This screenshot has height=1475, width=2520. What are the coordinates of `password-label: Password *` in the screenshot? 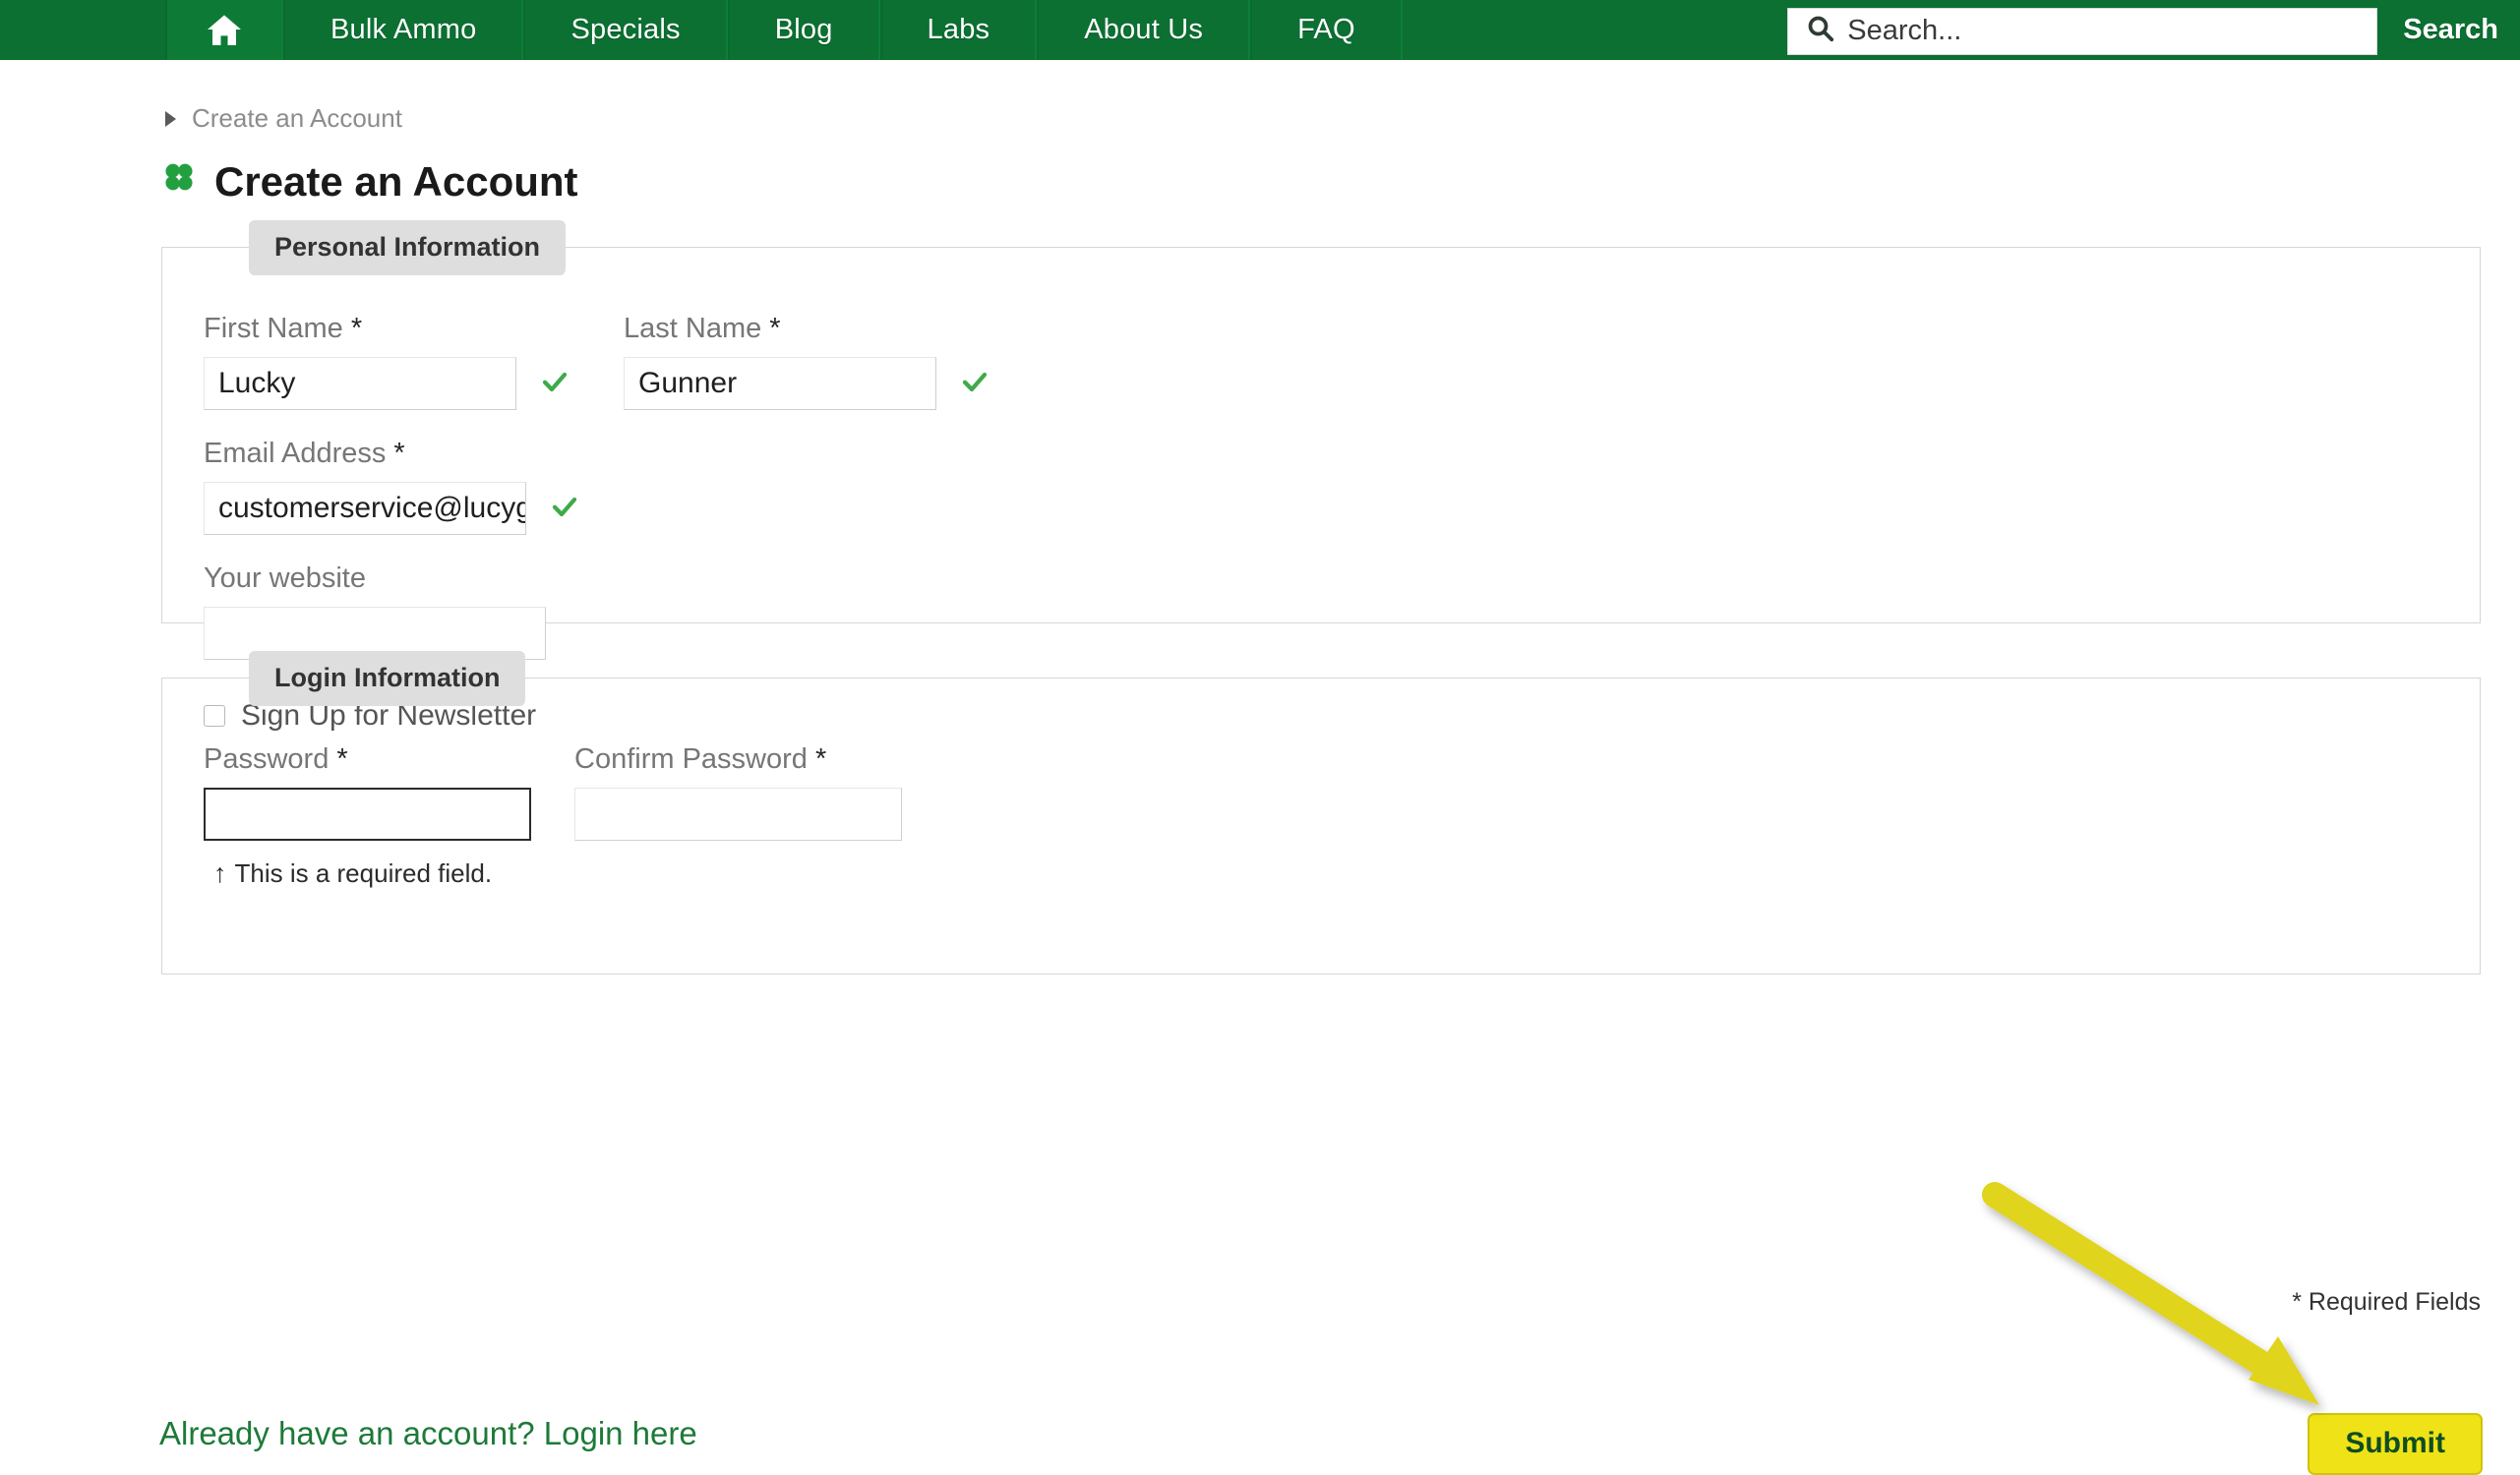 It's located at (367, 759).